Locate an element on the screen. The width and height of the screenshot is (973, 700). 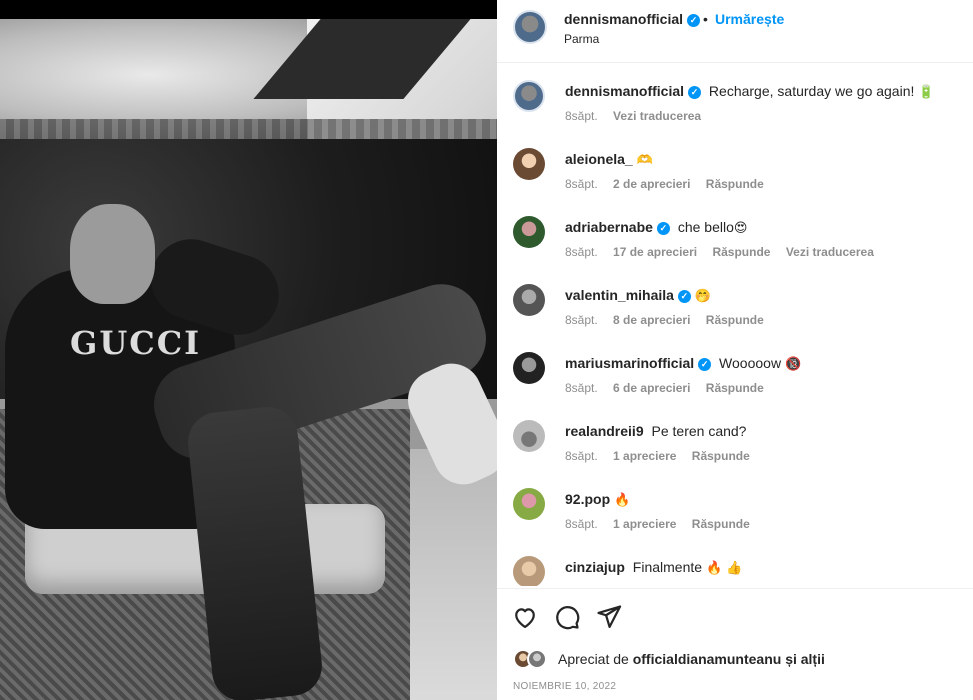
hand-over-mouth-emoji: 🤭 is located at coordinates (703, 296).